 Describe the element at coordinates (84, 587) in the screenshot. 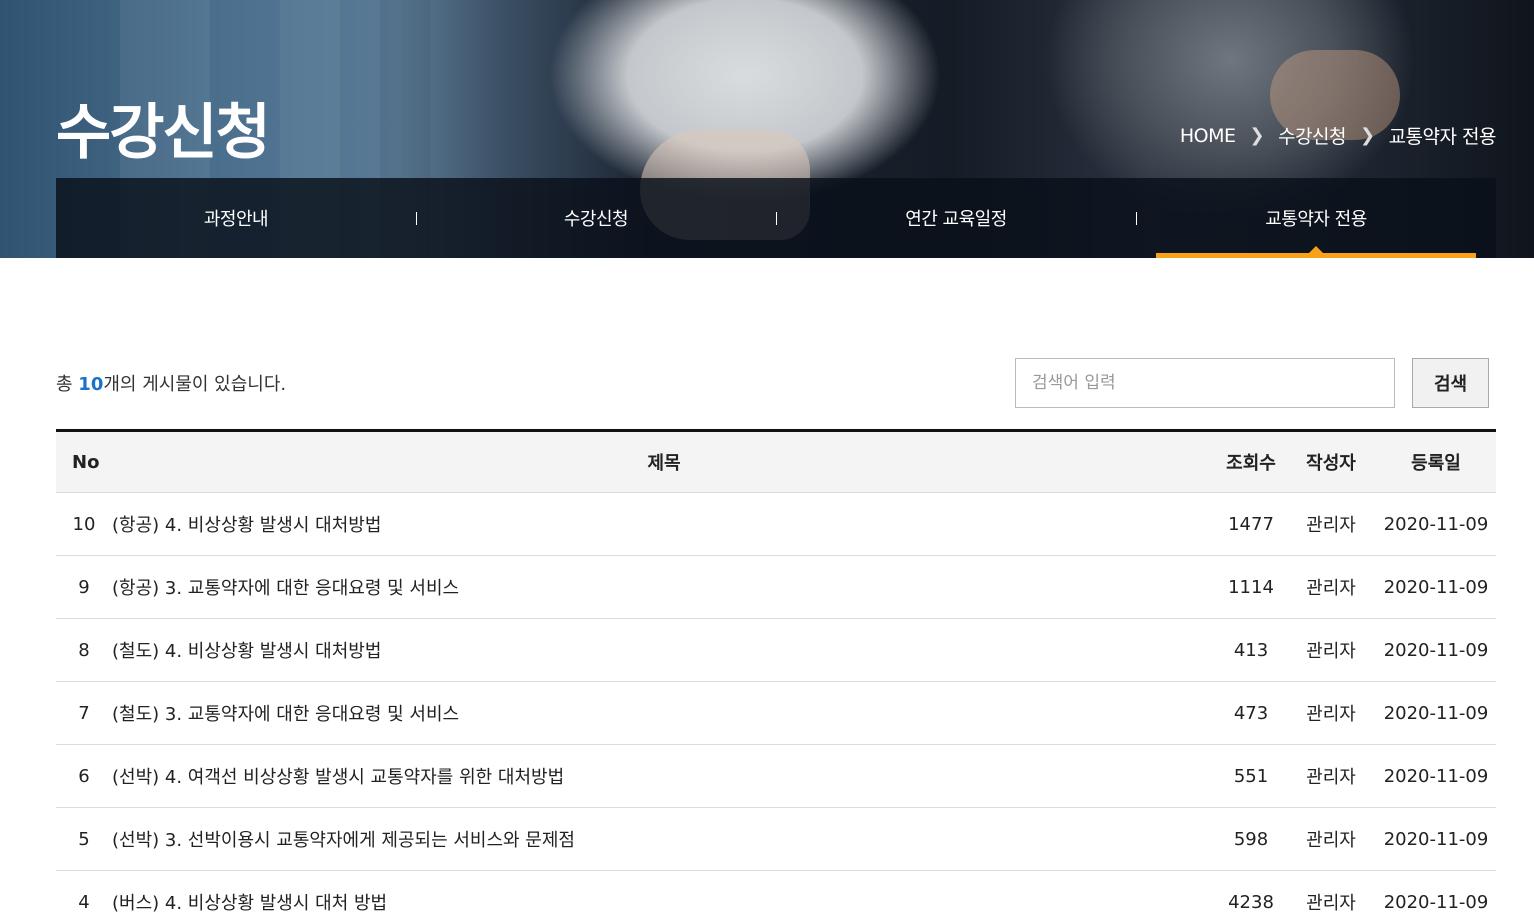

I see `row-number: 9` at that location.